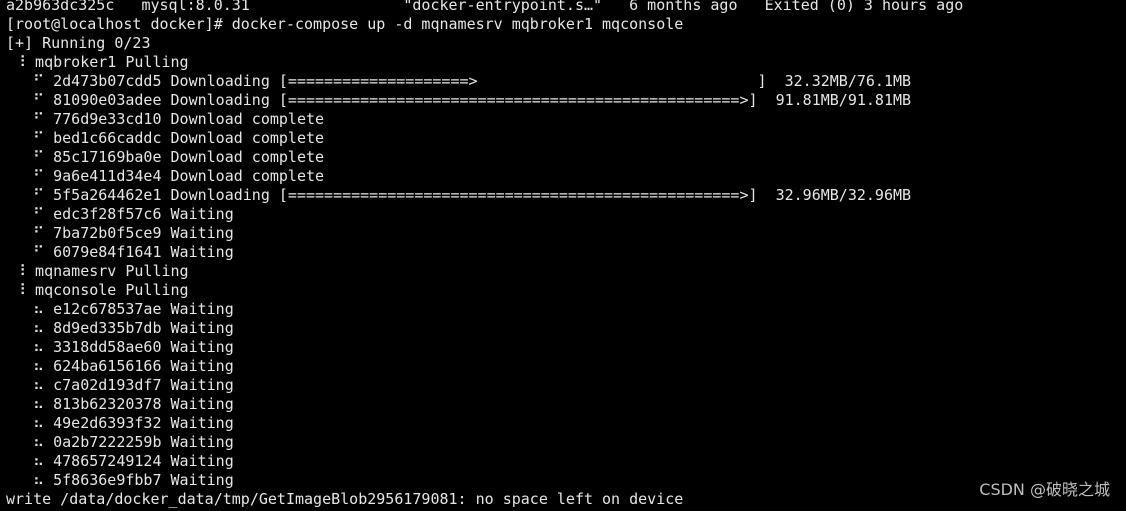  I want to click on layer-row: ⠦ 478657249124 Waiting, so click(120, 461).